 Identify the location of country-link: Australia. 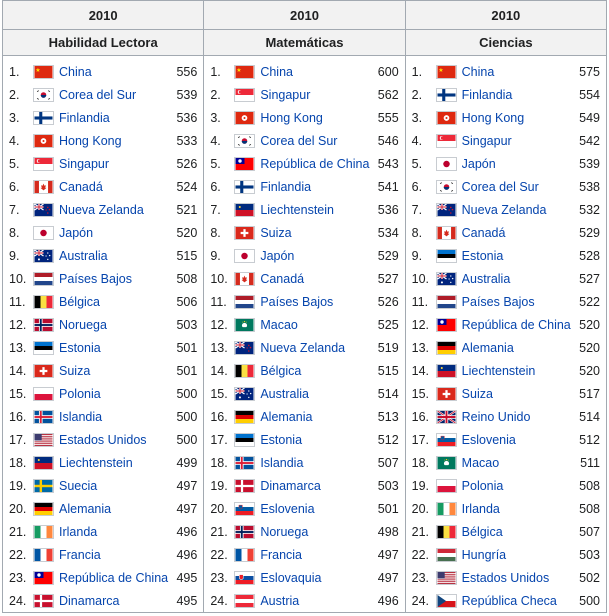
(315, 394).